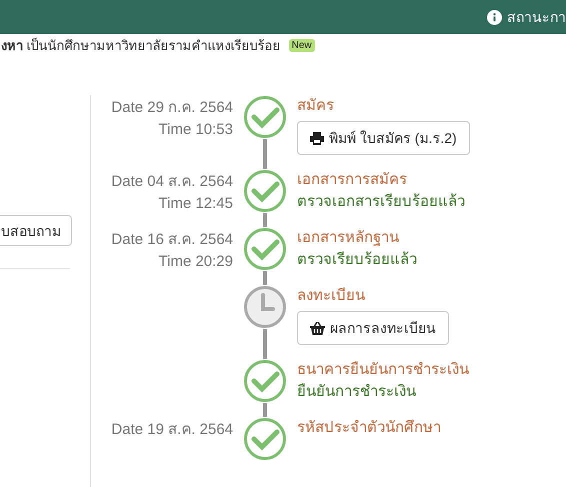 The image size is (566, 487). I want to click on step-status: ตรวจเอกสารเรียบร้อยแล้ว, so click(381, 202).